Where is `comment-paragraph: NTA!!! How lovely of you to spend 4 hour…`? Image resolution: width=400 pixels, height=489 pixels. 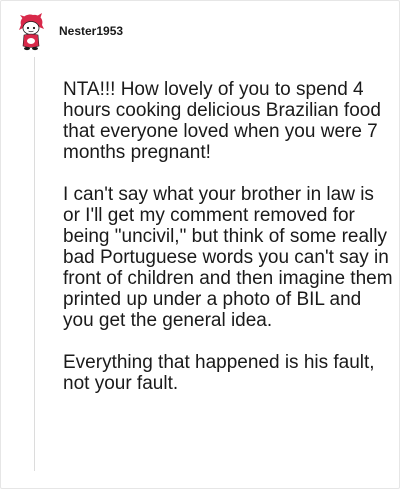 comment-paragraph: NTA!!! How lovely of you to spend 4 hour… is located at coordinates (222, 121).